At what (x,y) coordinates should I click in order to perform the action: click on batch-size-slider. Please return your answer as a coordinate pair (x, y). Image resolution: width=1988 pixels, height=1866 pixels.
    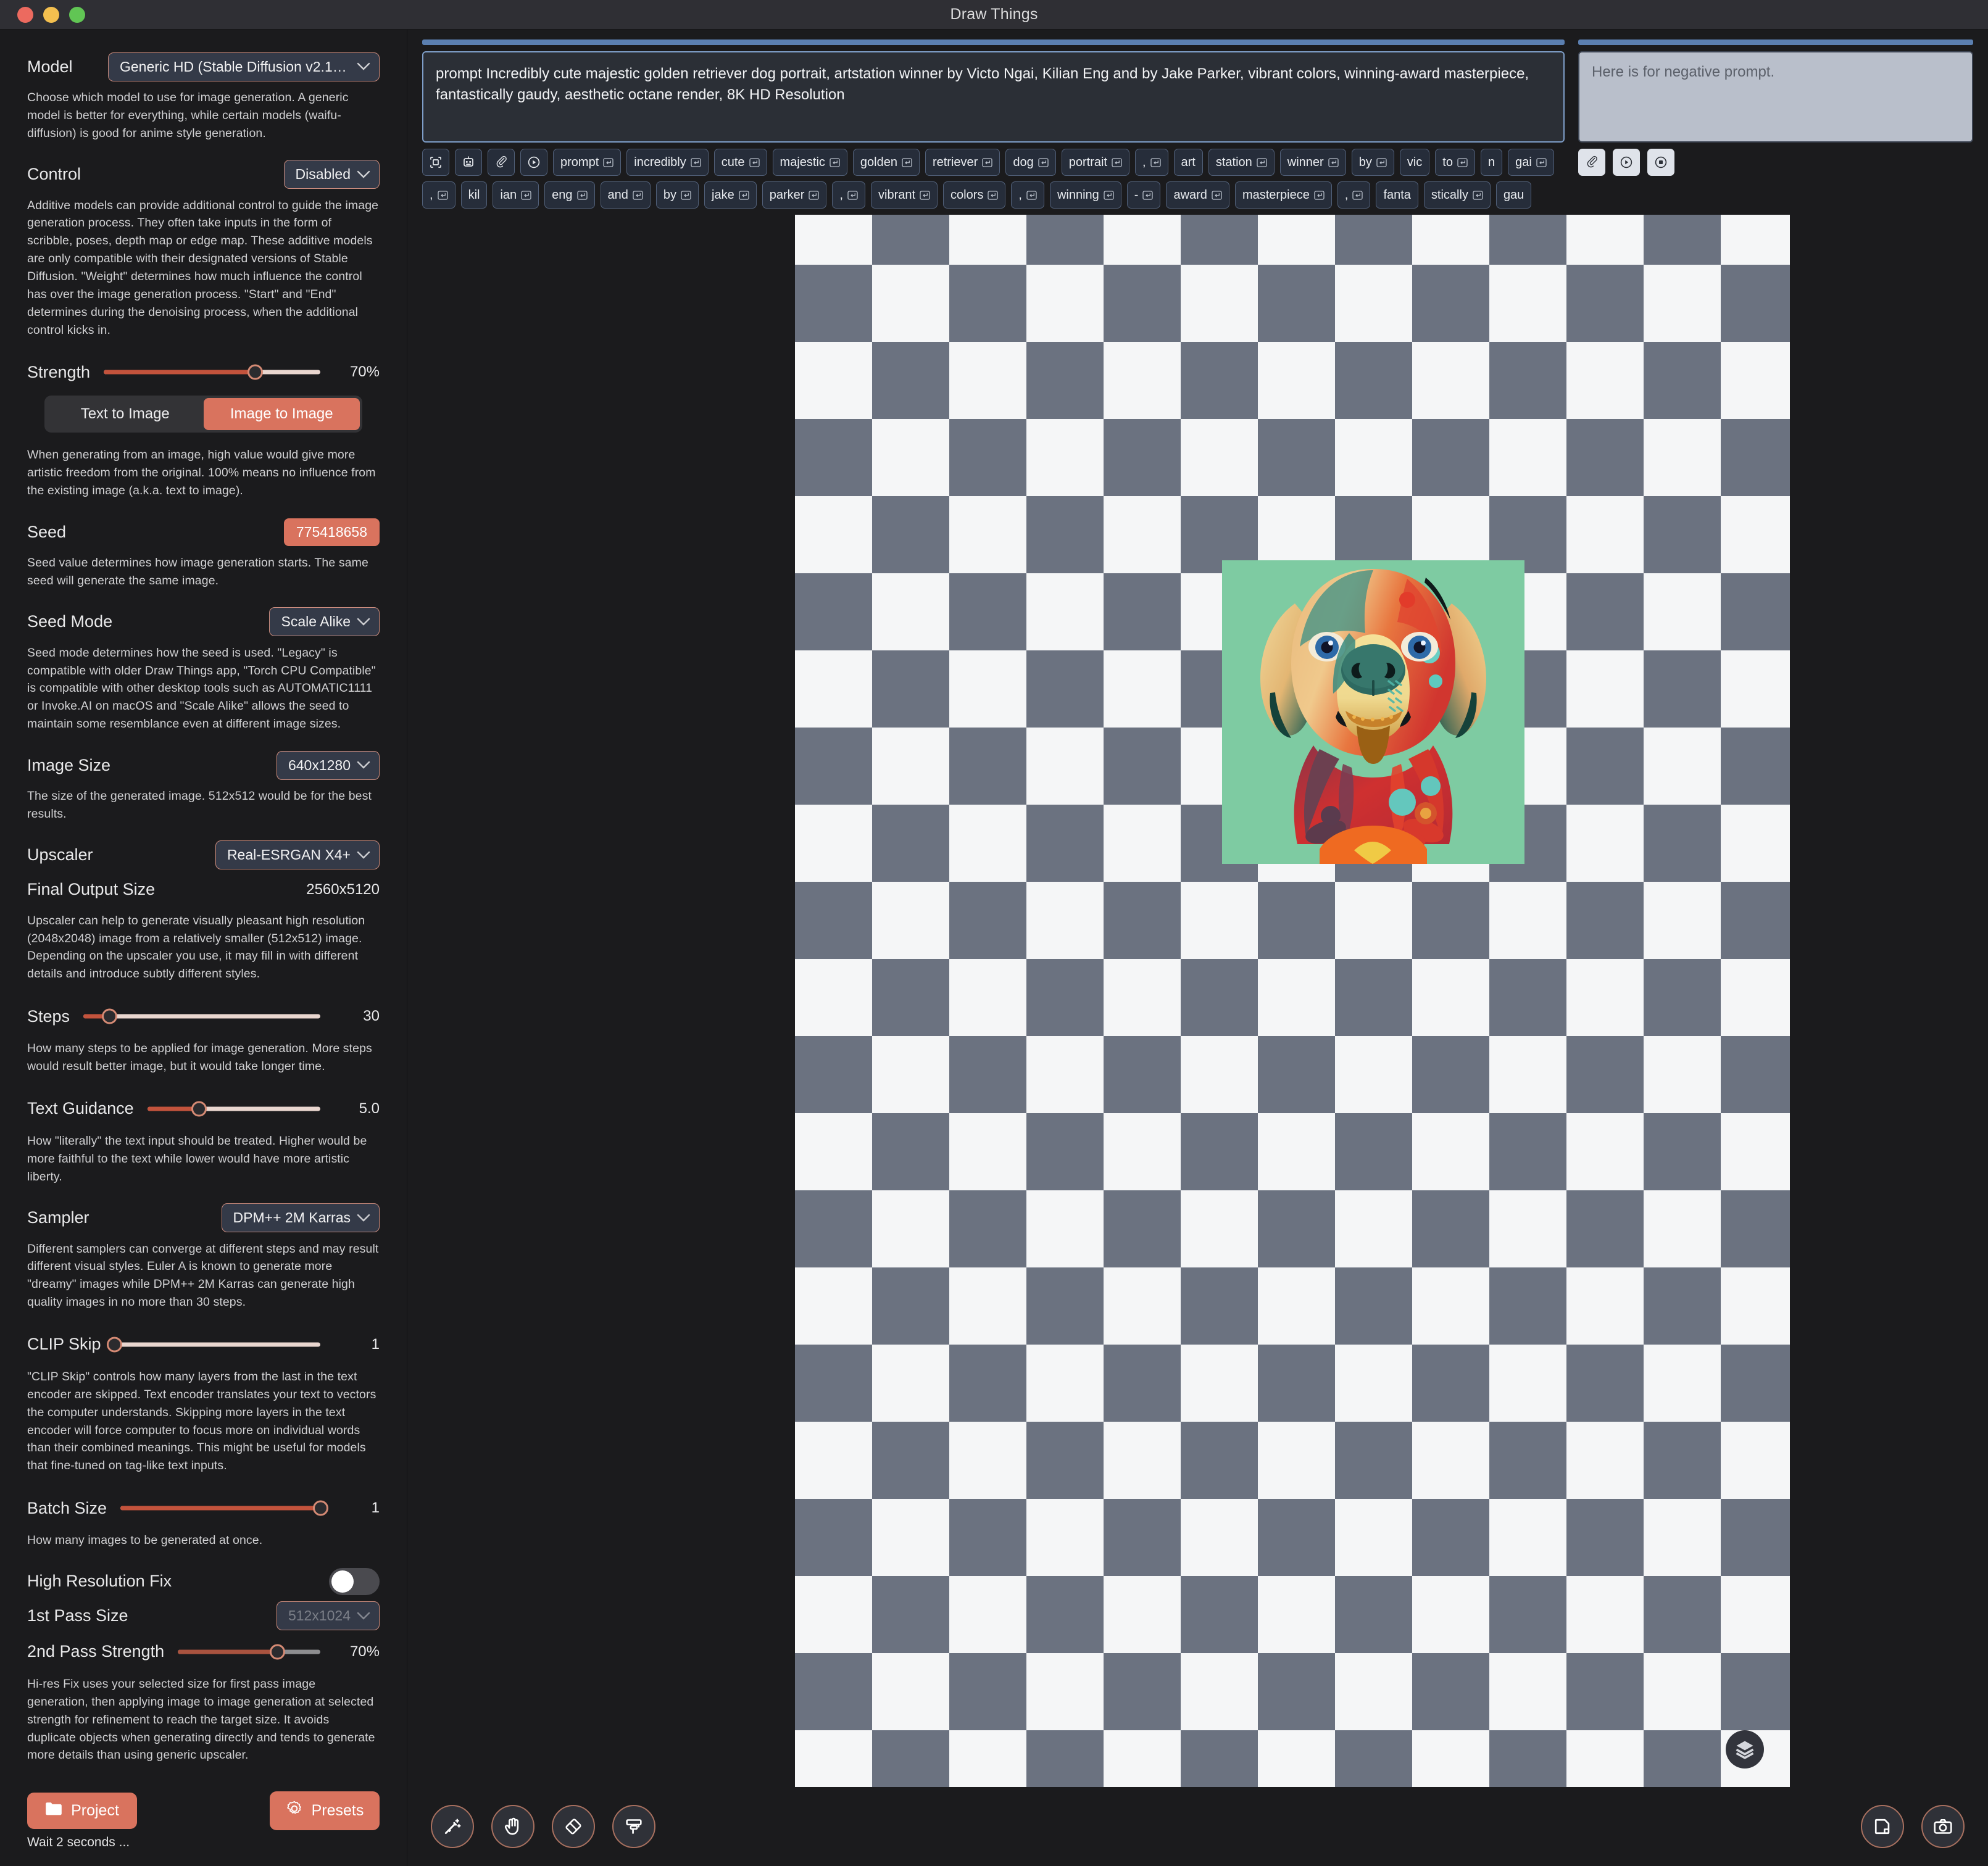
    Looking at the image, I should click on (224, 1508).